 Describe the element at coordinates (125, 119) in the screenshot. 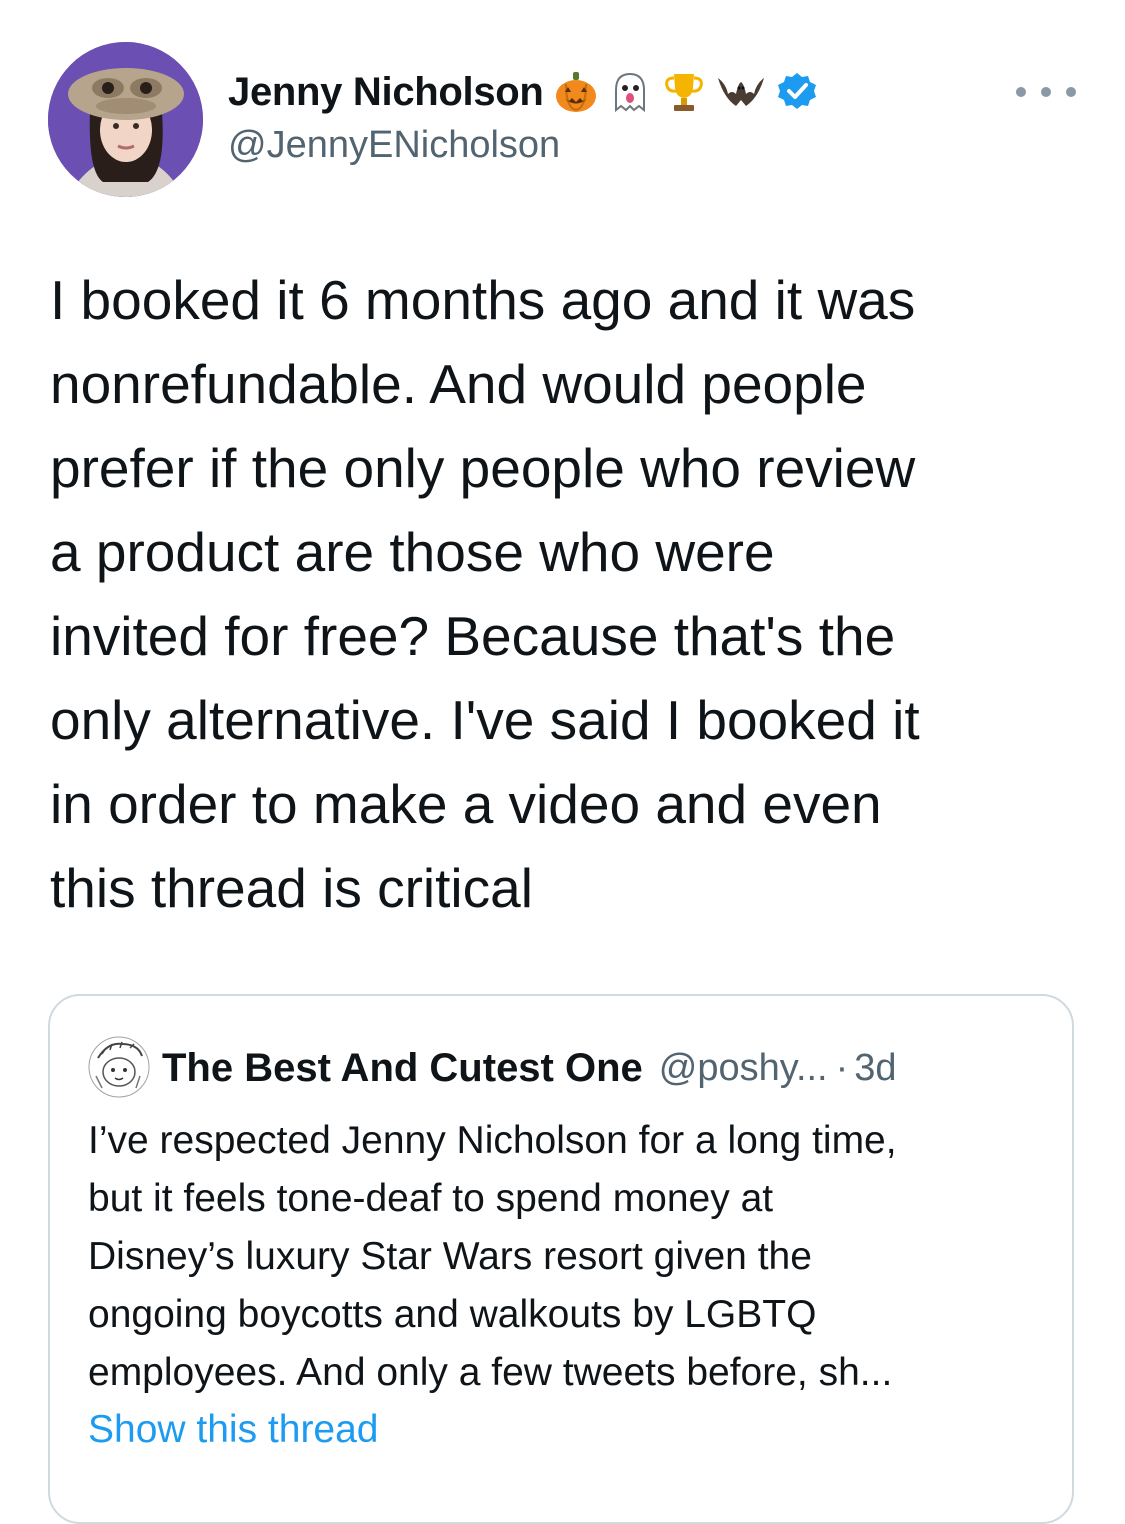

I see `author-avatar` at that location.